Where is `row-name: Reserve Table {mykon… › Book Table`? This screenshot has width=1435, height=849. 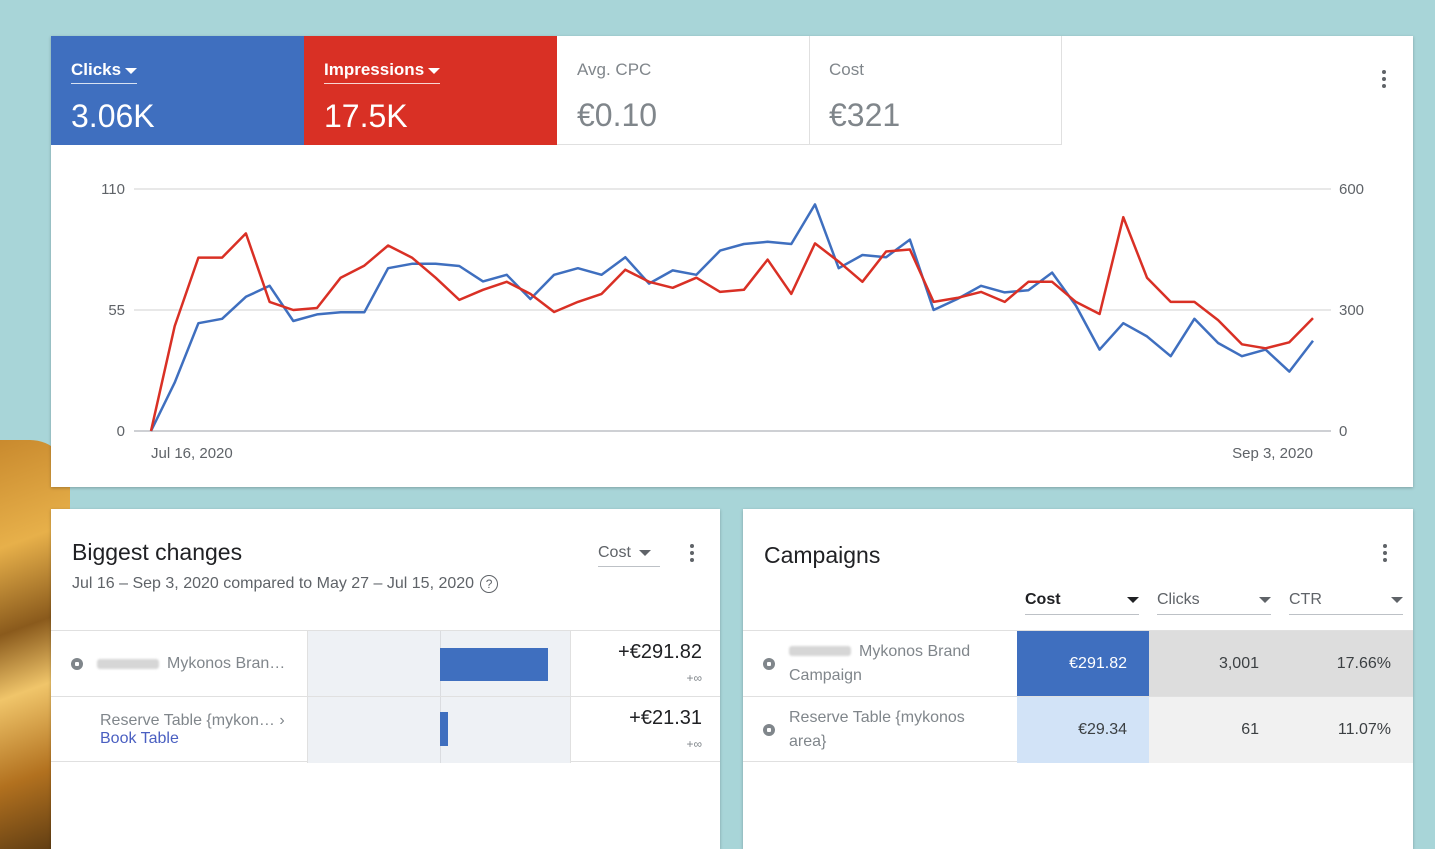 row-name: Reserve Table {mykon… › Book Table is located at coordinates (189, 730).